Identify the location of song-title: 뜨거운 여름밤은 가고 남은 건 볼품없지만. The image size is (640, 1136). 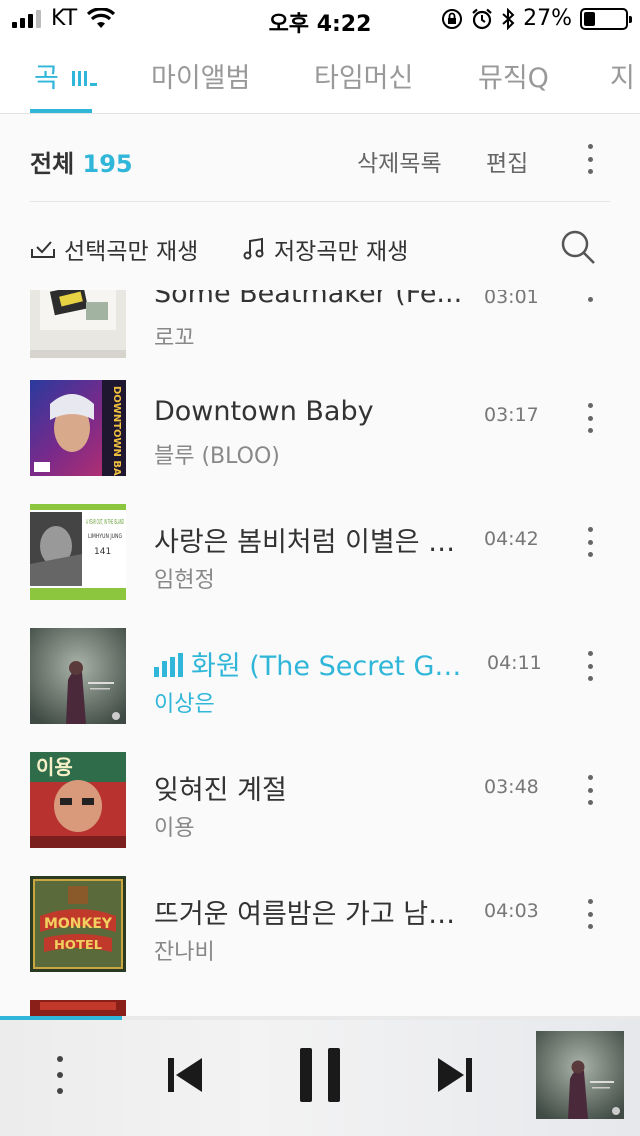
(309, 914).